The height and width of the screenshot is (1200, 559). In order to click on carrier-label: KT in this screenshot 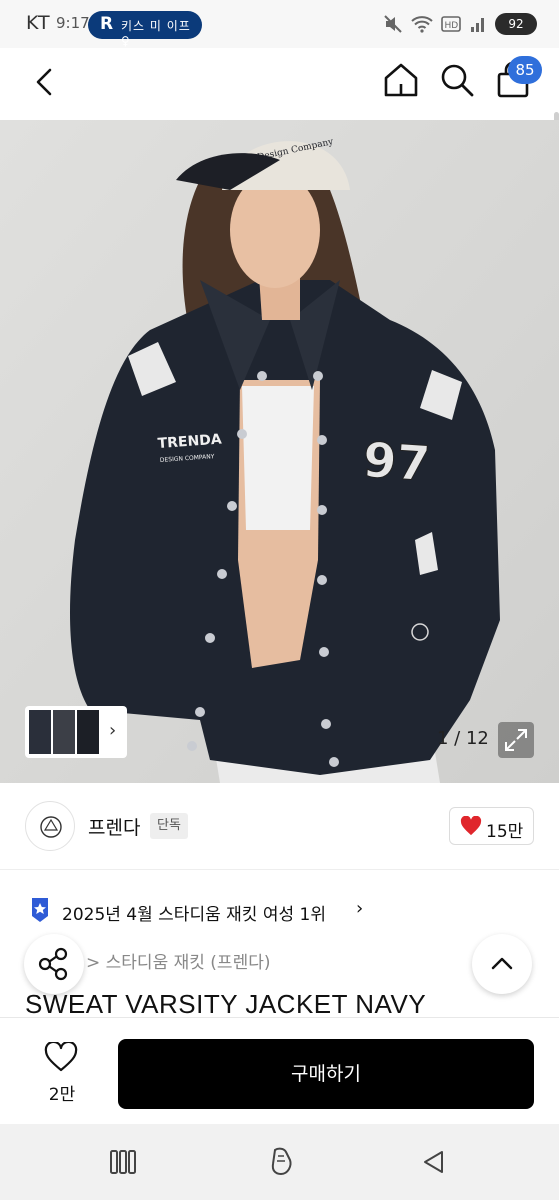, I will do `click(38, 23)`.